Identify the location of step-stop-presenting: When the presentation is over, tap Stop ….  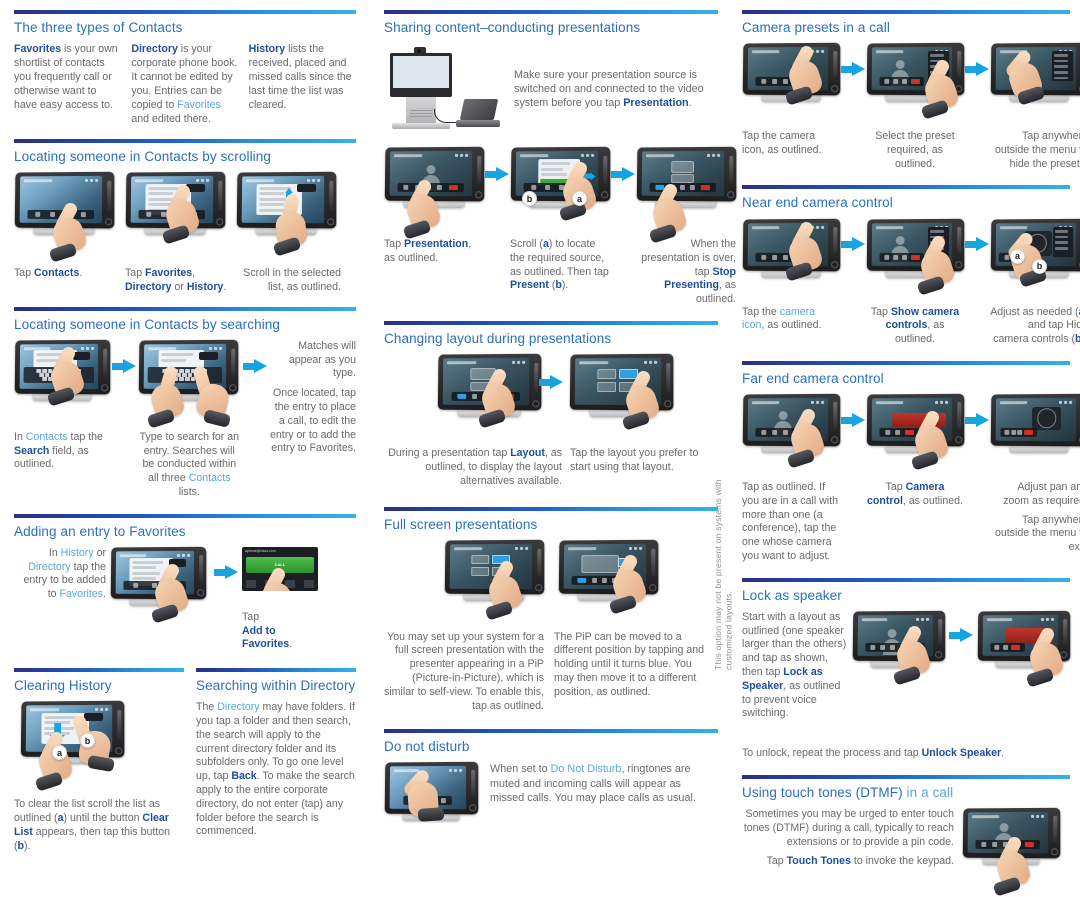
(686, 226).